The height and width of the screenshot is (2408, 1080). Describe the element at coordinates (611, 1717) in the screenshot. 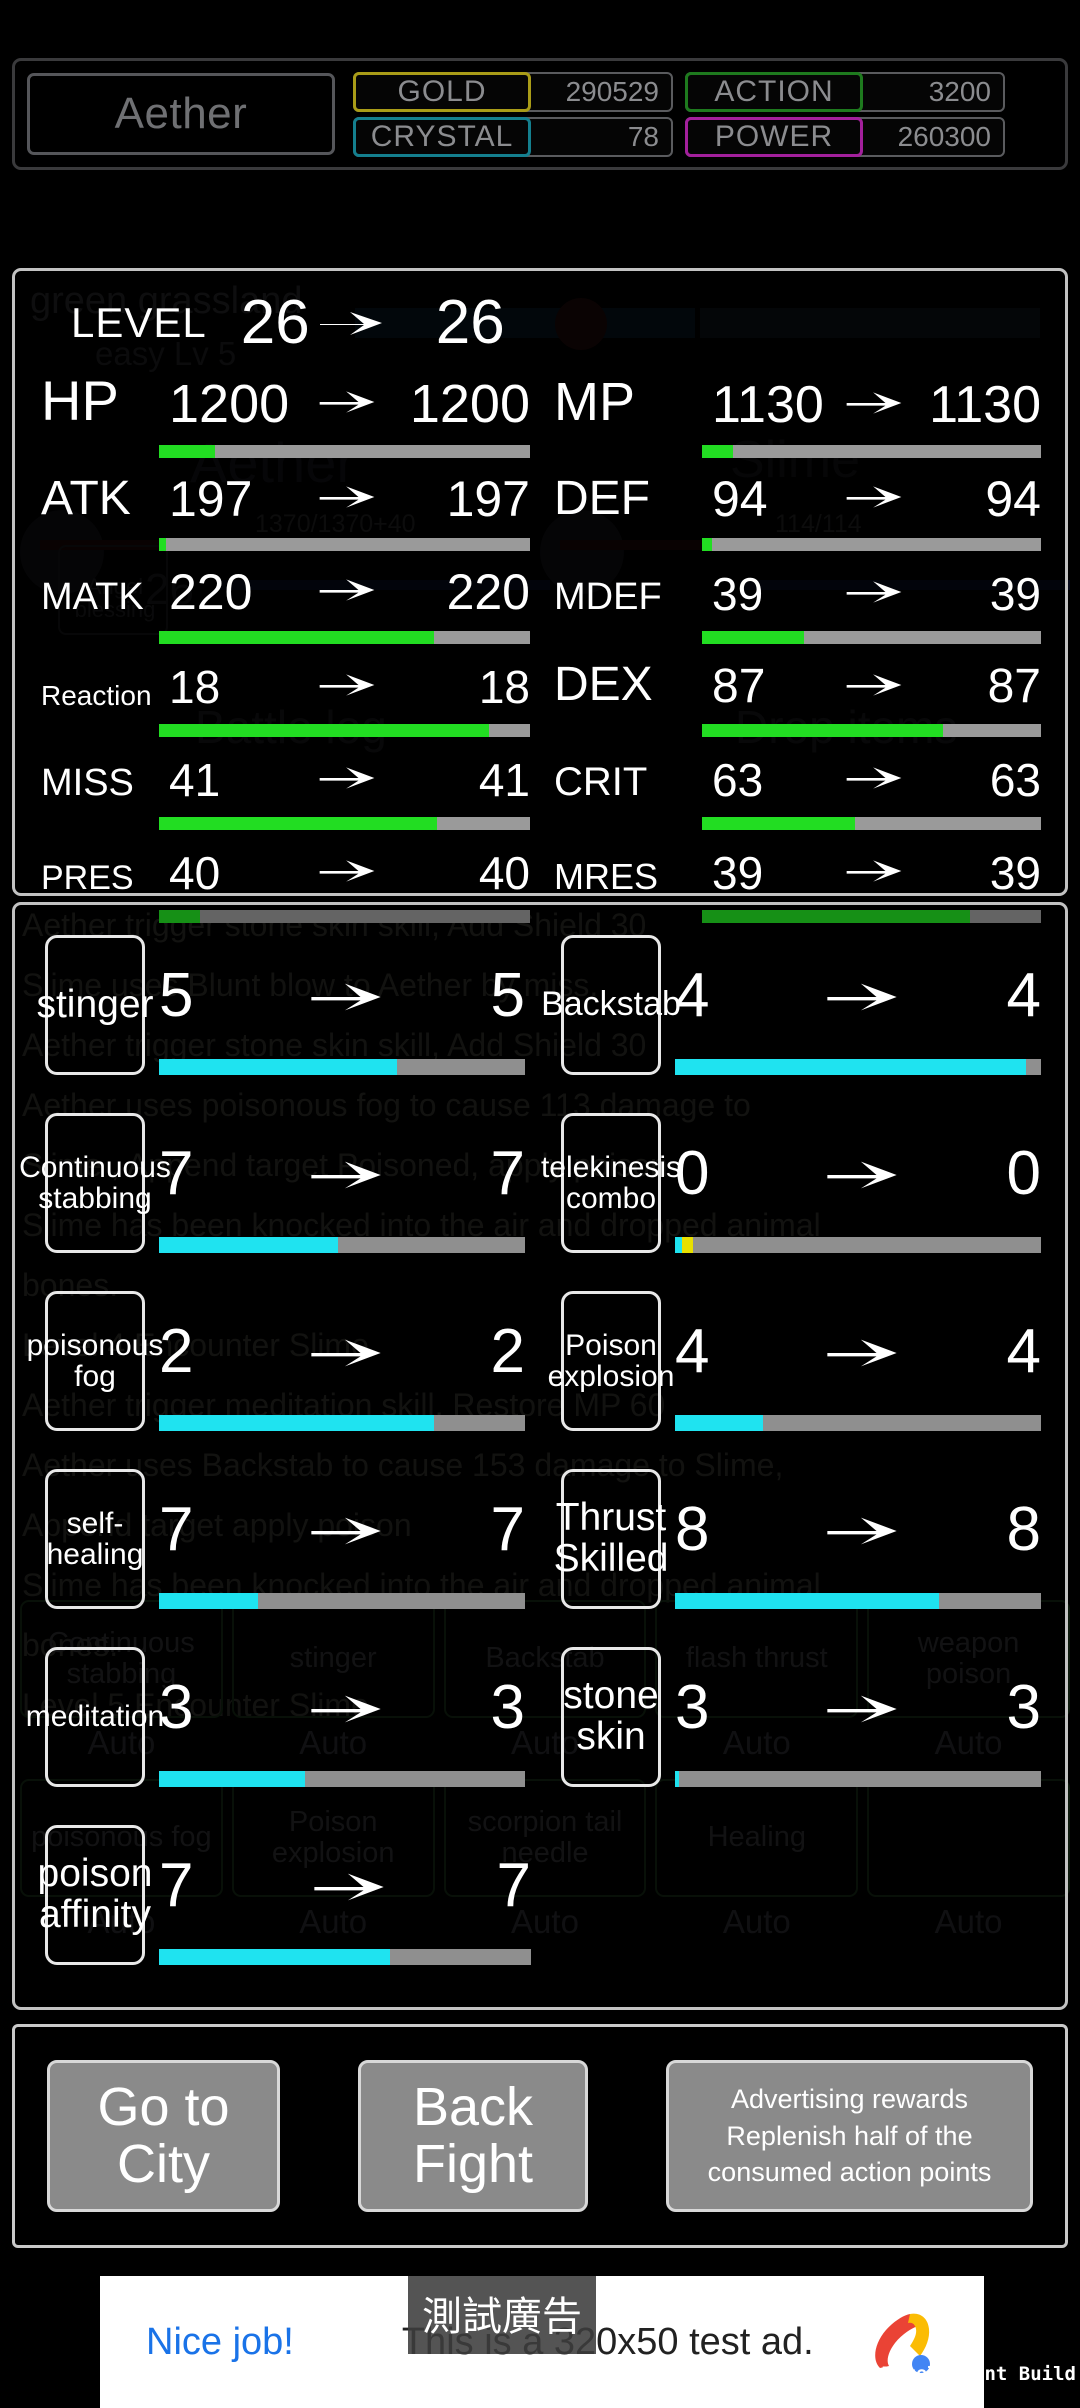

I see `skill-button: stone skin` at that location.